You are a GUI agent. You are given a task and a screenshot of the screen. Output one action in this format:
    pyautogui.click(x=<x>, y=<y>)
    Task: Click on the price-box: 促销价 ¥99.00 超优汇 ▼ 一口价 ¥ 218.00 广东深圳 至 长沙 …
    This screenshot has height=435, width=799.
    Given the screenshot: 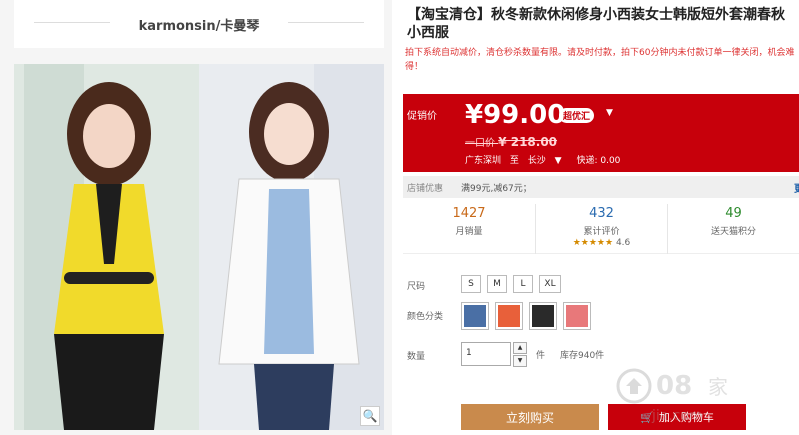 What is the action you would take?
    pyautogui.click(x=601, y=133)
    